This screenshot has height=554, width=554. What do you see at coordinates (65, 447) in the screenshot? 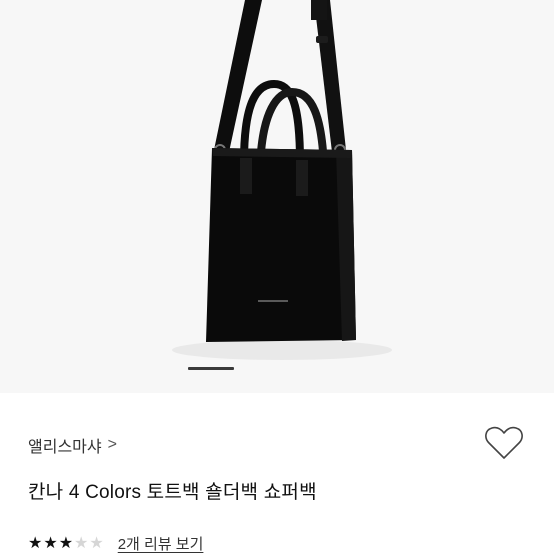
I see `brand-name: 앨리스마샤` at bounding box center [65, 447].